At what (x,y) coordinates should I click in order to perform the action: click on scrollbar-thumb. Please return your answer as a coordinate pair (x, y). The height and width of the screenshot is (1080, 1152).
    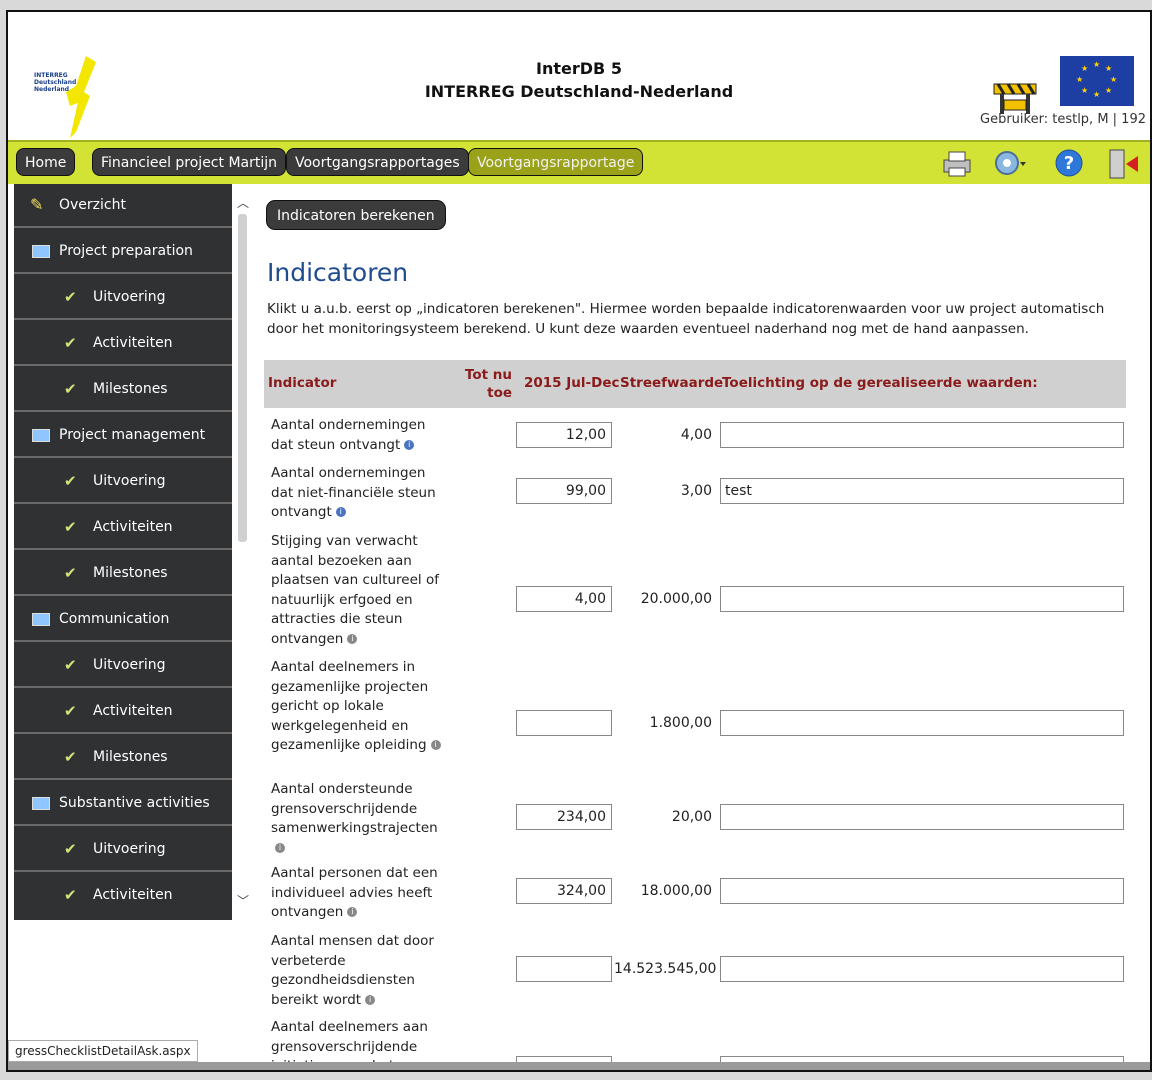
    Looking at the image, I should click on (242, 378).